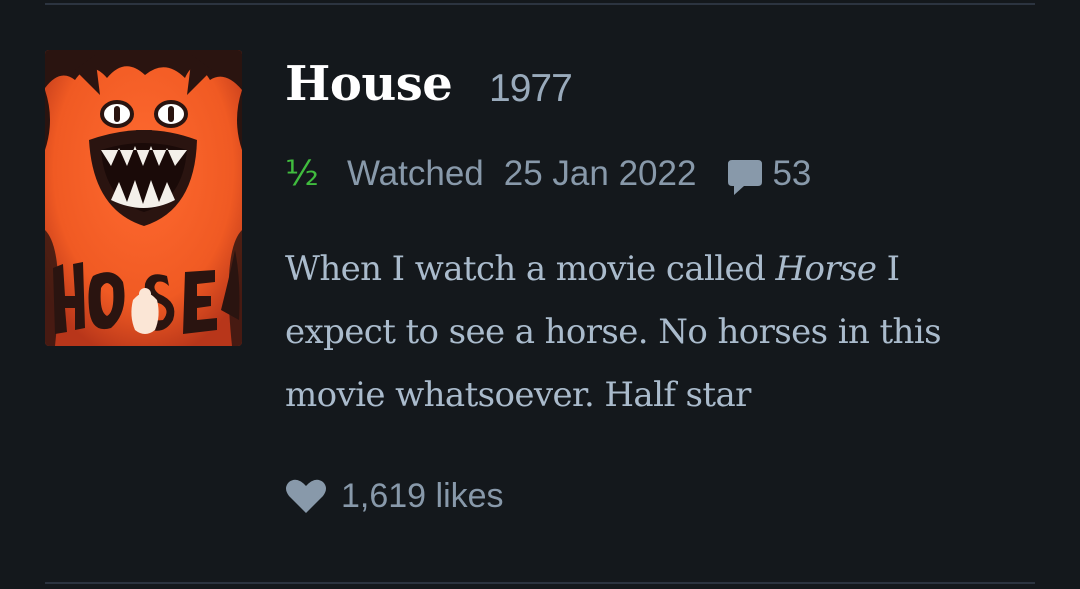  I want to click on review-emphasis: Horse, so click(826, 269).